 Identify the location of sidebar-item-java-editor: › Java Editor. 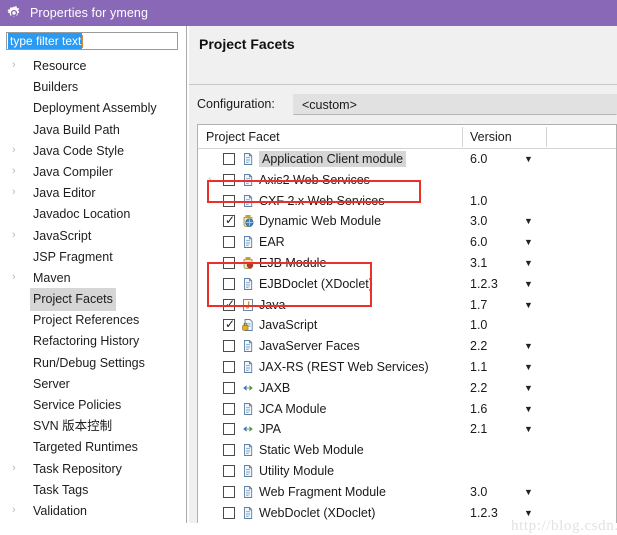
(93, 192).